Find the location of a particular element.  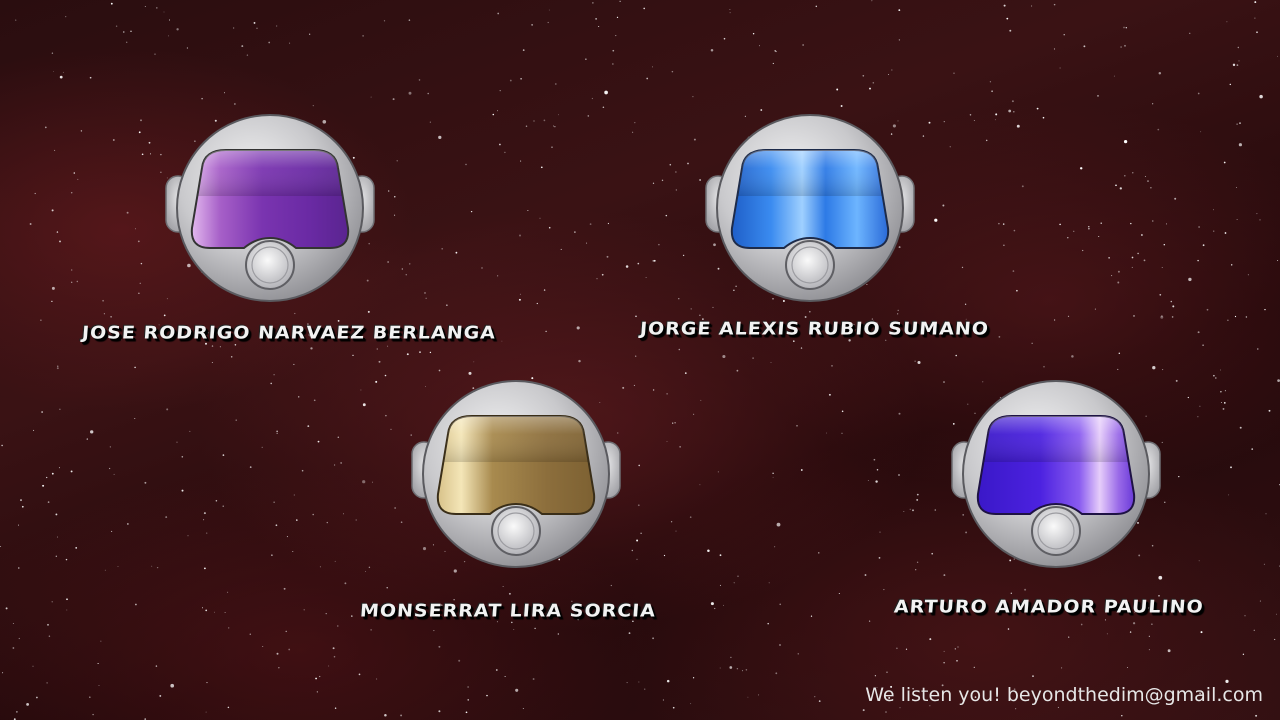

helmet-blue-icon is located at coordinates (810, 208).